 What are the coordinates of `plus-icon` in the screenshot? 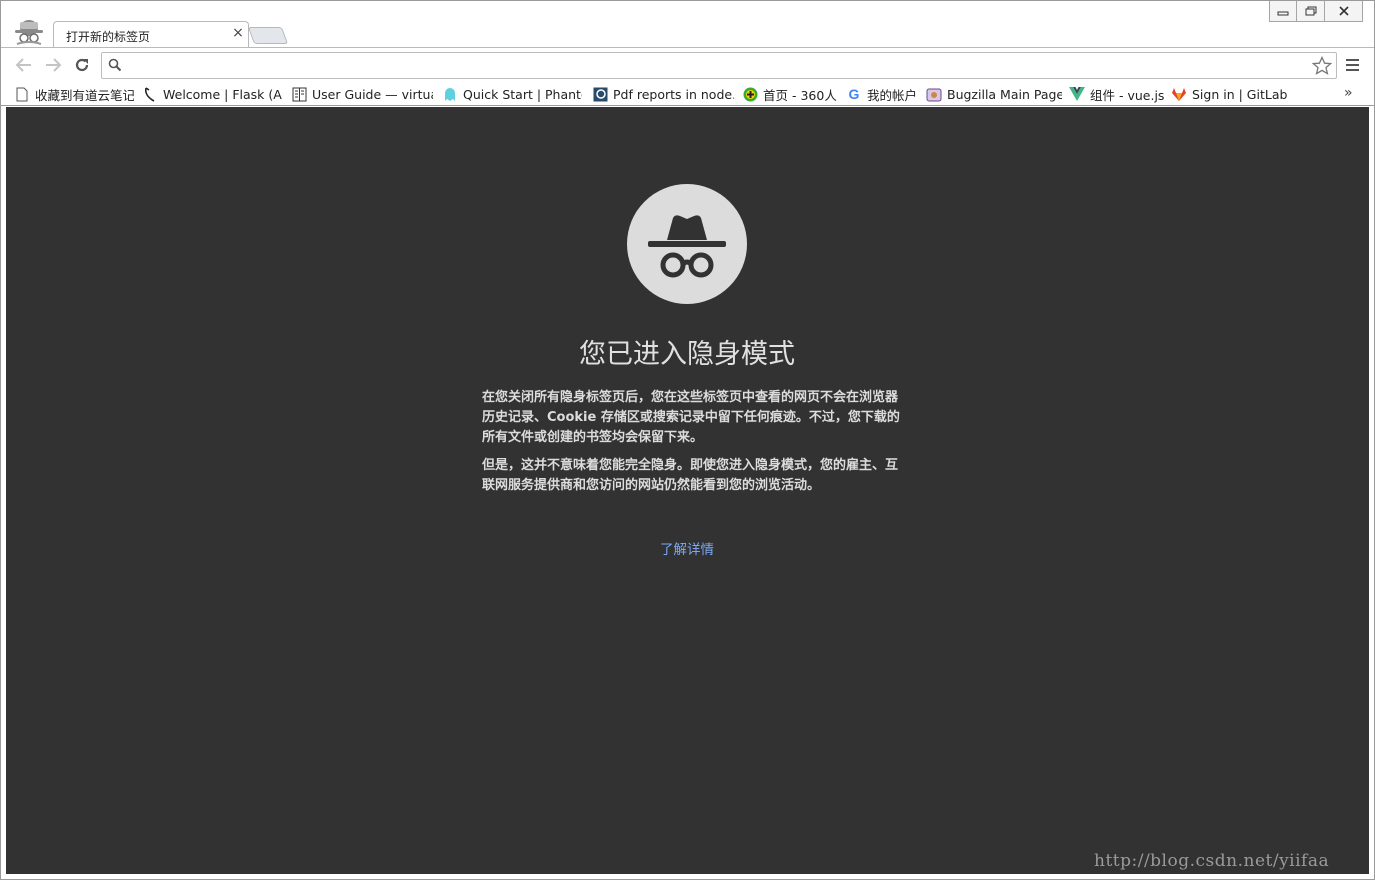 It's located at (750, 94).